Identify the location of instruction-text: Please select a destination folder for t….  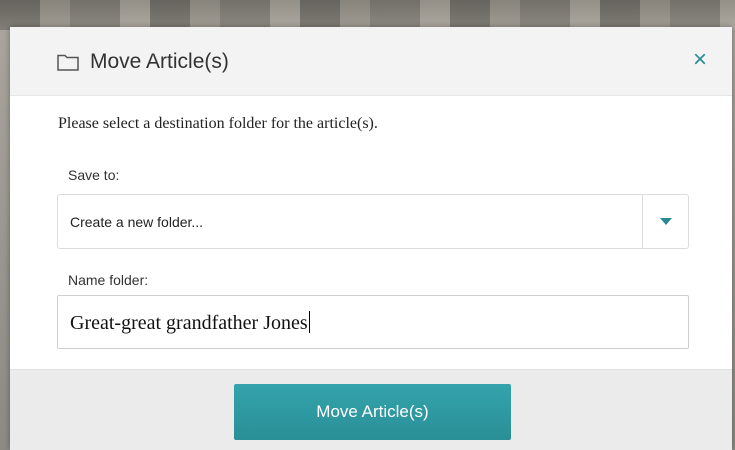
(218, 123).